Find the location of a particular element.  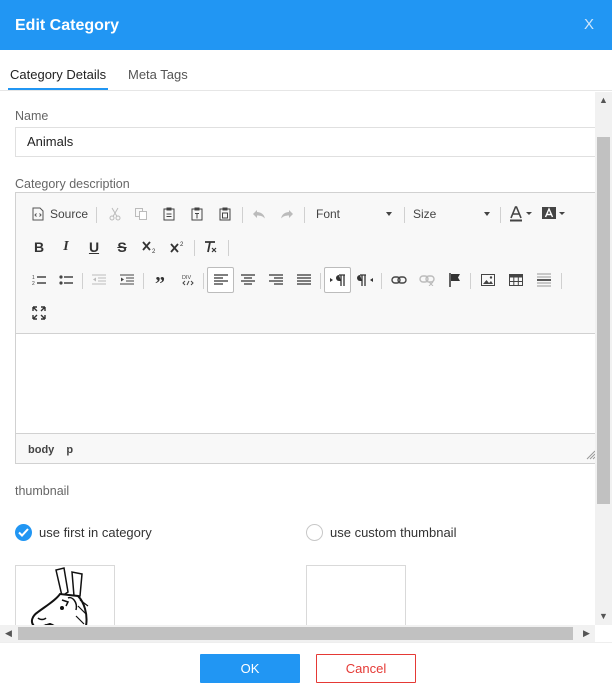

subscript-icon: 2 is located at coordinates (149, 247).